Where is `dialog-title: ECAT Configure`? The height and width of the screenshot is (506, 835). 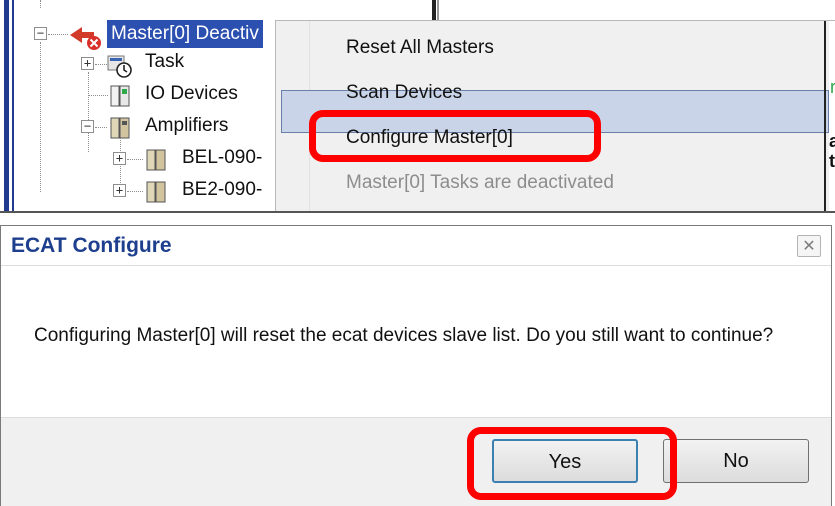
dialog-title: ECAT Configure is located at coordinates (91, 245).